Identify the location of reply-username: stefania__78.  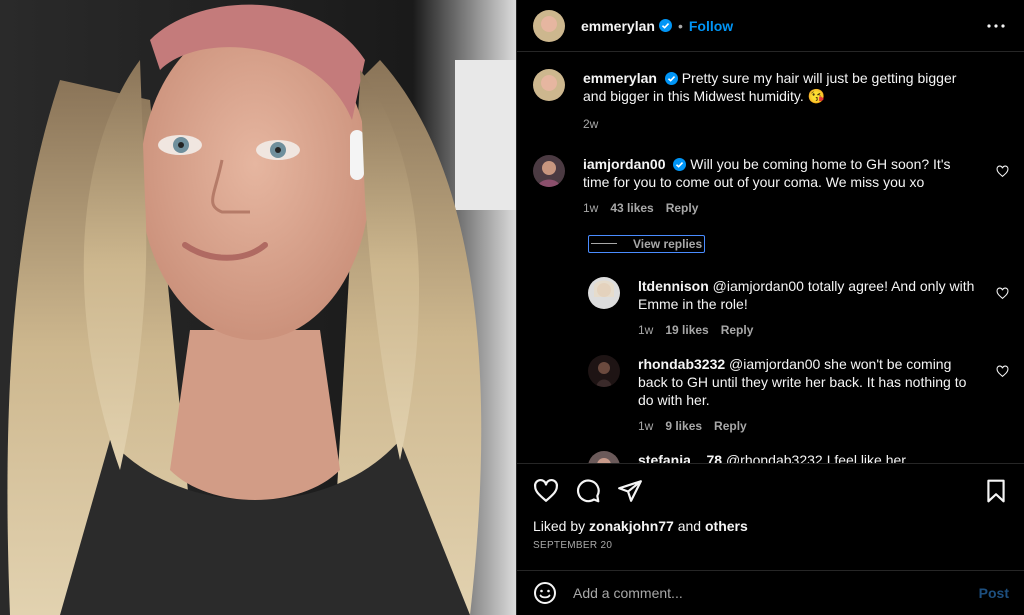
(680, 458).